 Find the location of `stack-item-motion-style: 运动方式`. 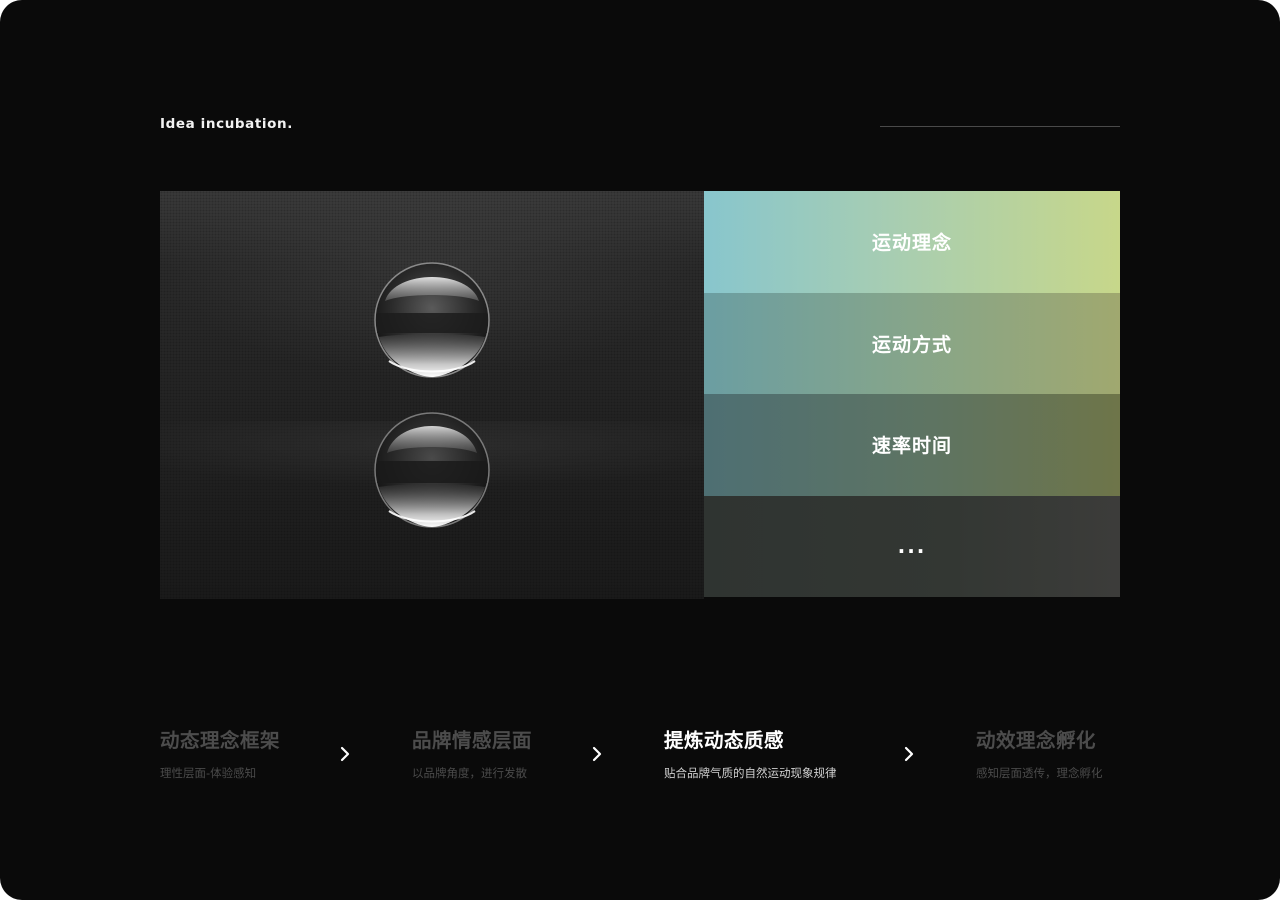

stack-item-motion-style: 运动方式 is located at coordinates (912, 343).